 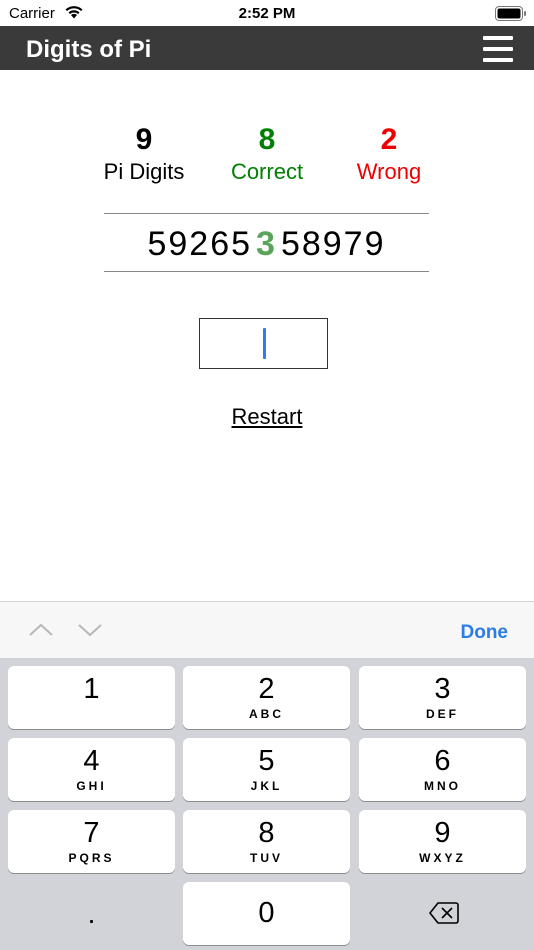 What do you see at coordinates (91, 689) in the screenshot?
I see `key-number: 1` at bounding box center [91, 689].